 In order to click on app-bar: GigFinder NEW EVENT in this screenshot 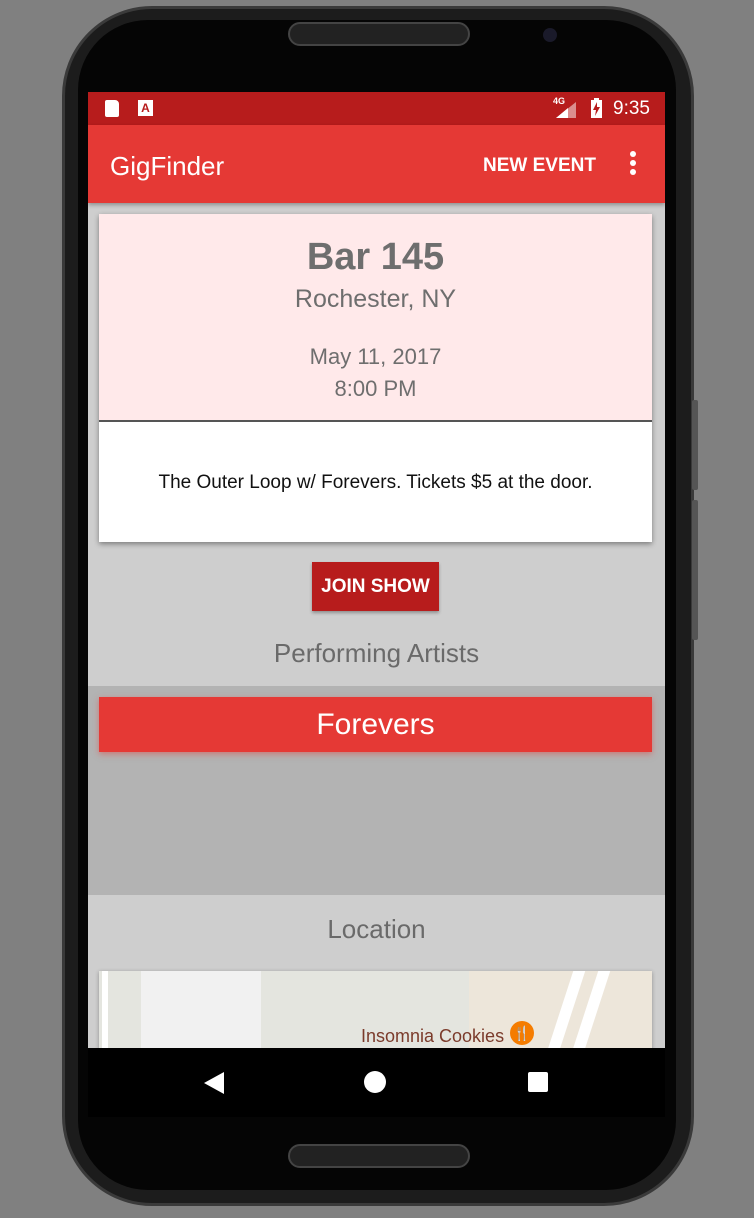, I will do `click(376, 164)`.